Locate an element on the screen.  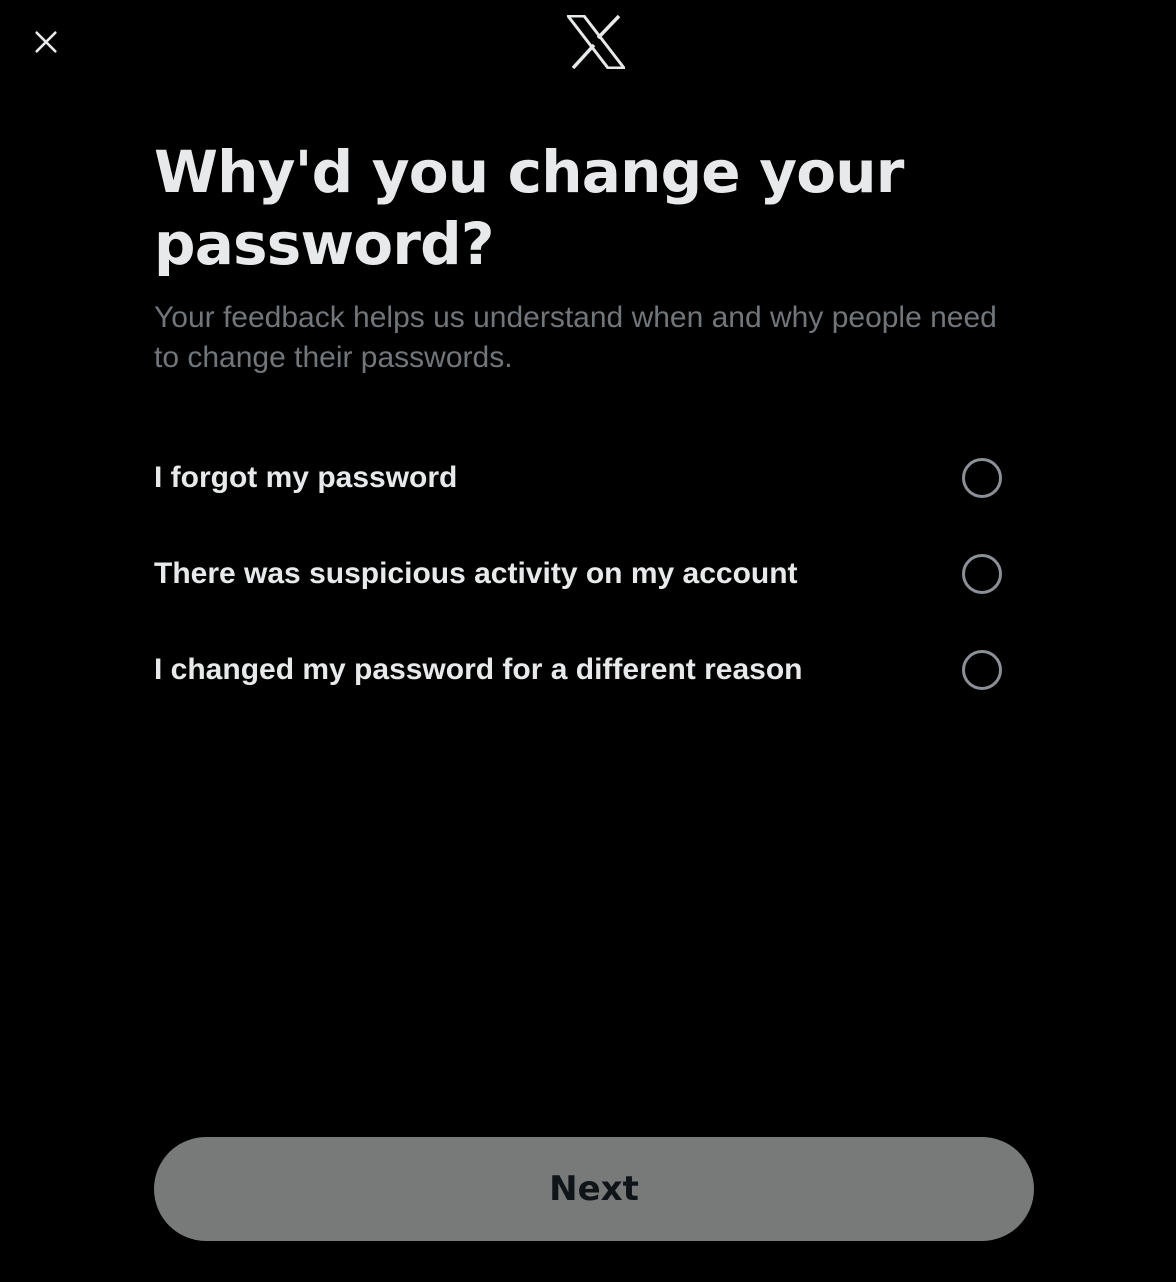
close-button is located at coordinates (46, 42).